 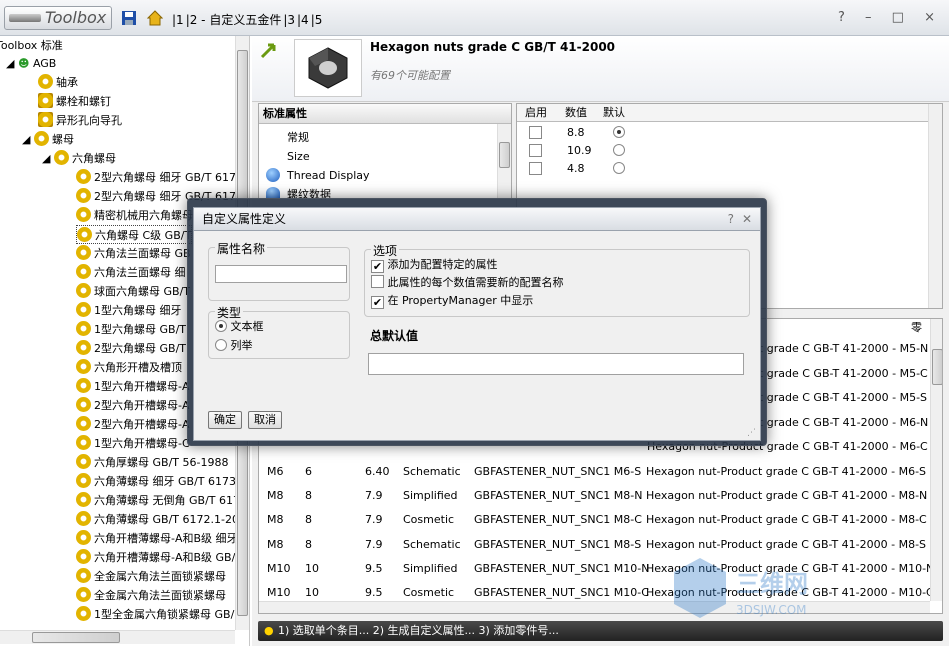 I want to click on part-title: Hexagon nuts grade C GB/T 41-2000, so click(x=493, y=47).